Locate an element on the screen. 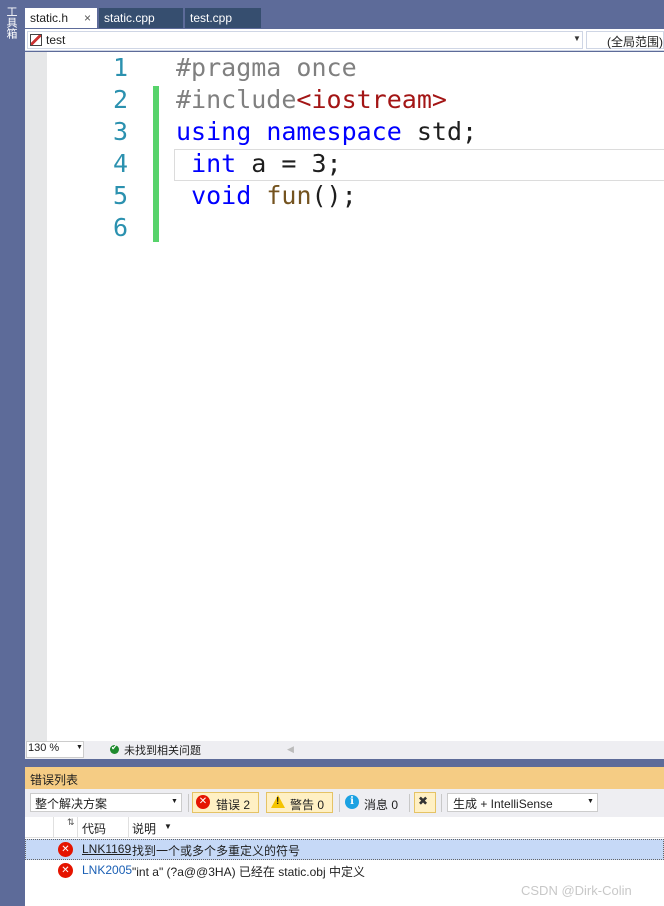 This screenshot has height=906, width=664. tab-test-cpp: test.cpp is located at coordinates (223, 18).